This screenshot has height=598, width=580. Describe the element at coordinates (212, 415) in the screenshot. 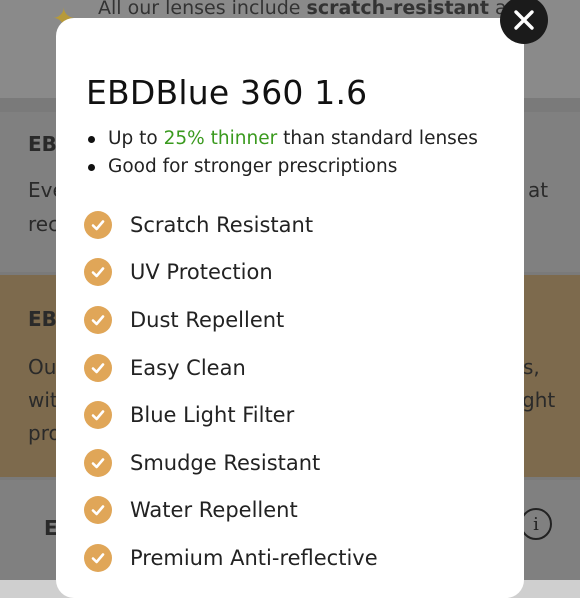

I see `feature-label: Blue Light Filter` at that location.